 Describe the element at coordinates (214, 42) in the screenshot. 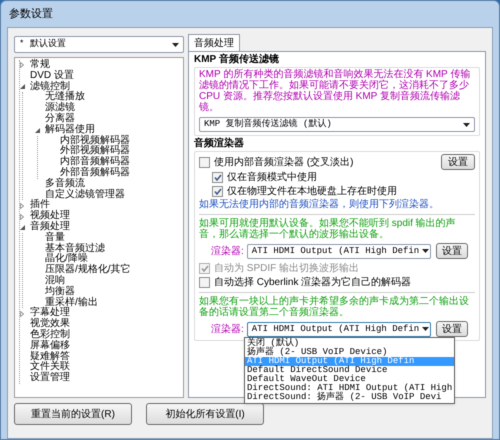

I see `tab: 音频处理` at that location.